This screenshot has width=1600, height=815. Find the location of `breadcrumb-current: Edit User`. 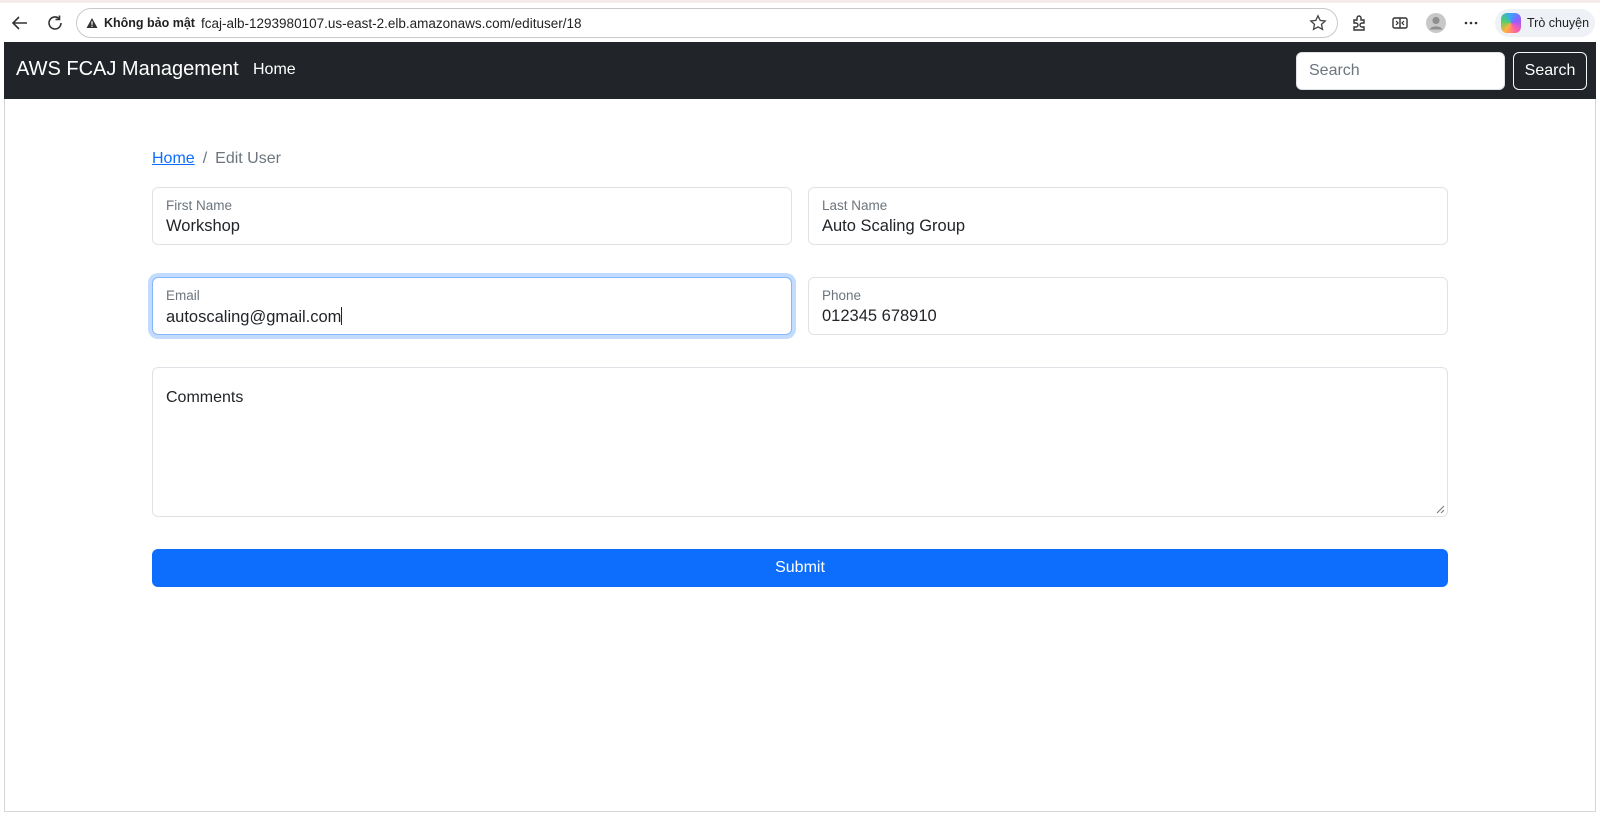

breadcrumb-current: Edit User is located at coordinates (248, 158).